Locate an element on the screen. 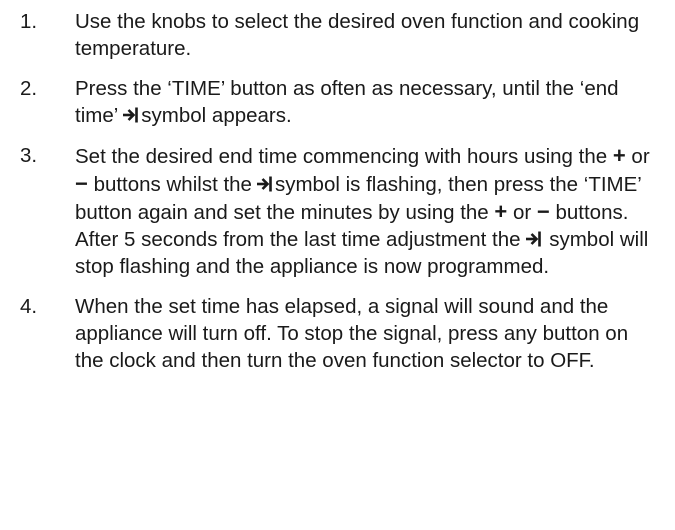  step-number: 3. is located at coordinates (29, 155).